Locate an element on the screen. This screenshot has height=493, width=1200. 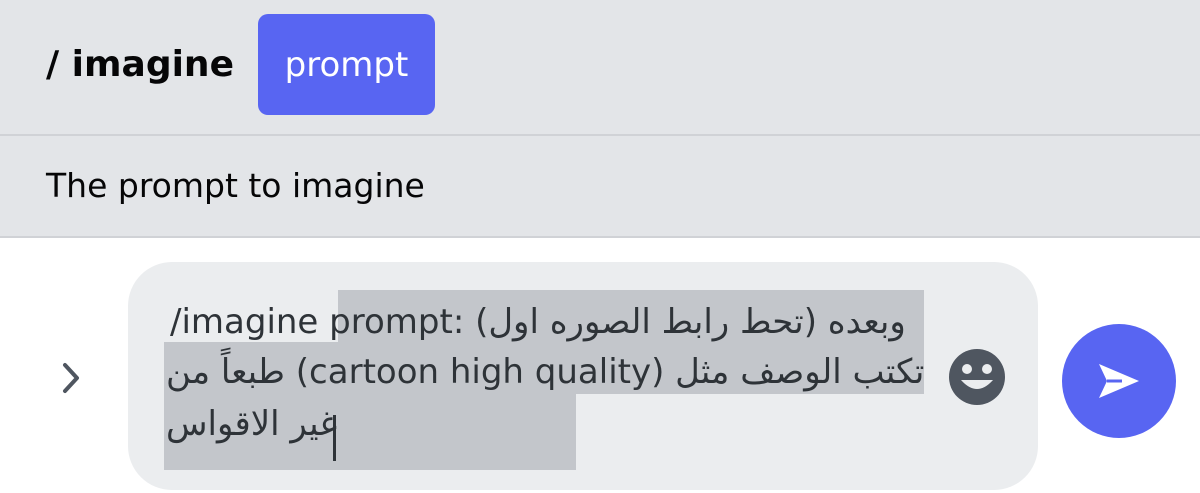
emoji-button is located at coordinates (977, 377).